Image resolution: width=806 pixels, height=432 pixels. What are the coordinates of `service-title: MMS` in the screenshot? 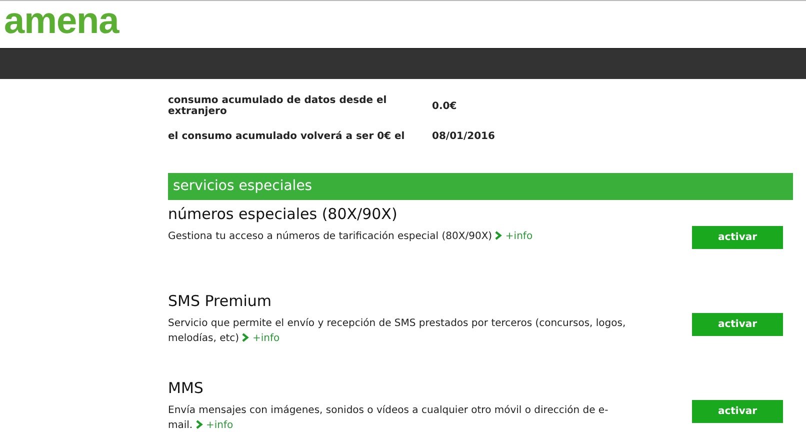 It's located at (186, 388).